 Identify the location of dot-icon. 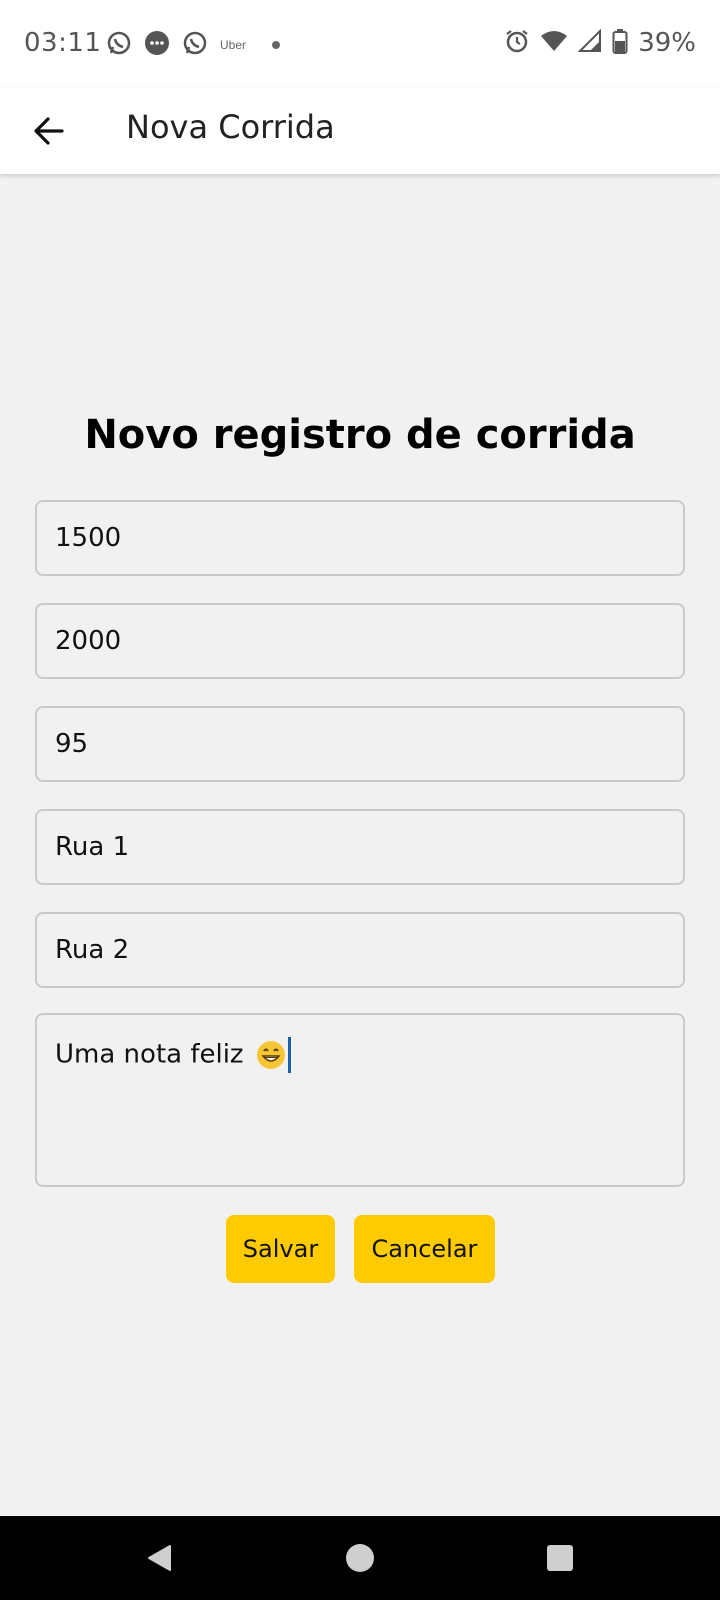
(276, 45).